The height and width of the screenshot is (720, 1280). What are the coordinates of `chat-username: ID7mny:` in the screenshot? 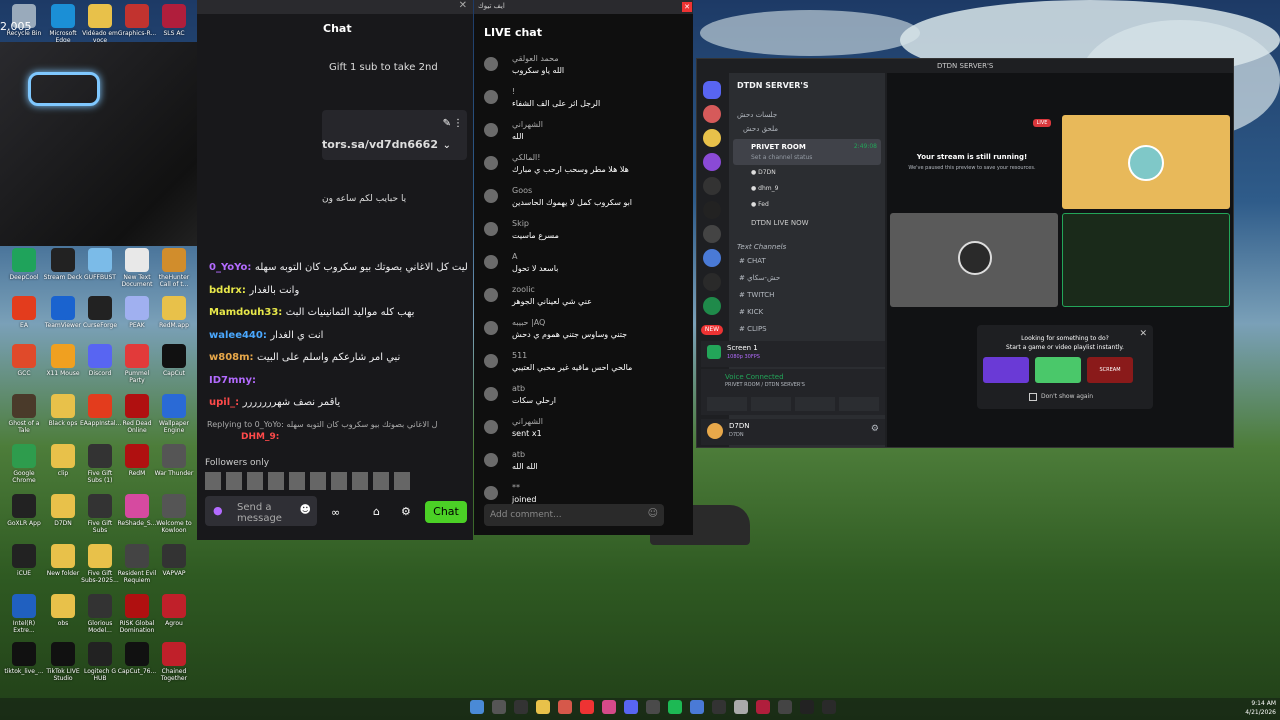 It's located at (232, 380).